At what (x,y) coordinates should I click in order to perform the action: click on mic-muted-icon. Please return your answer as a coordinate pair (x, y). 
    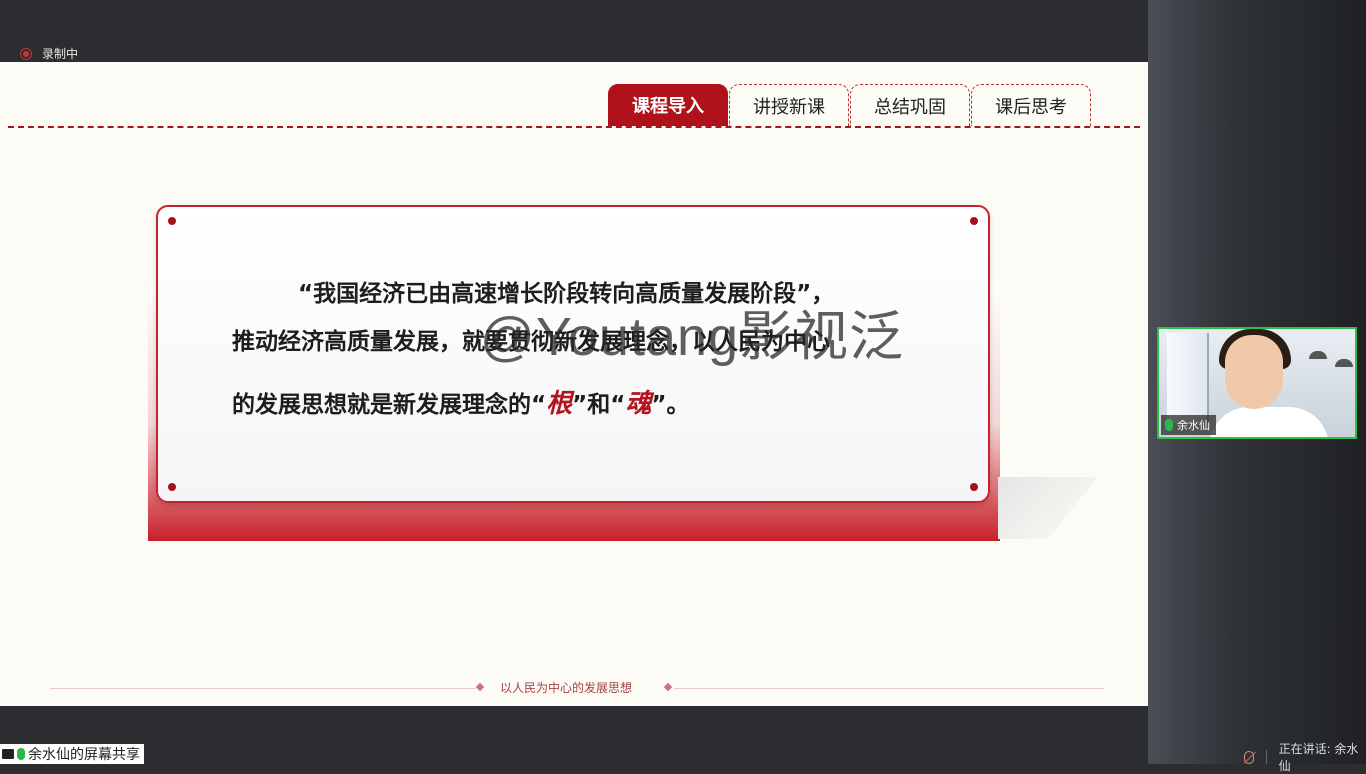
    Looking at the image, I should click on (1249, 757).